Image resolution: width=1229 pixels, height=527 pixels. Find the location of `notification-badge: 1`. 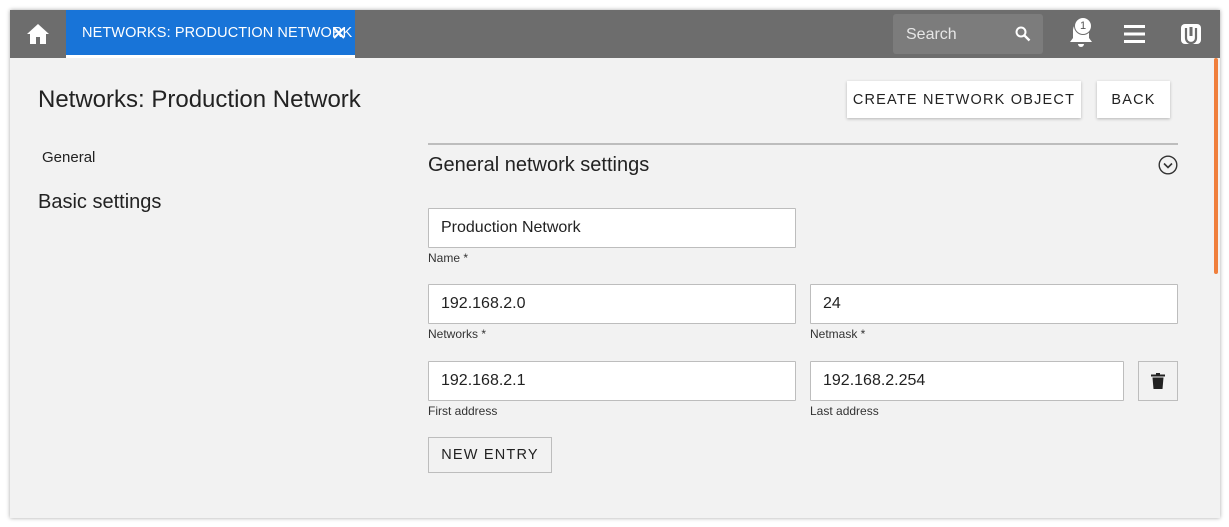

notification-badge: 1 is located at coordinates (1083, 26).